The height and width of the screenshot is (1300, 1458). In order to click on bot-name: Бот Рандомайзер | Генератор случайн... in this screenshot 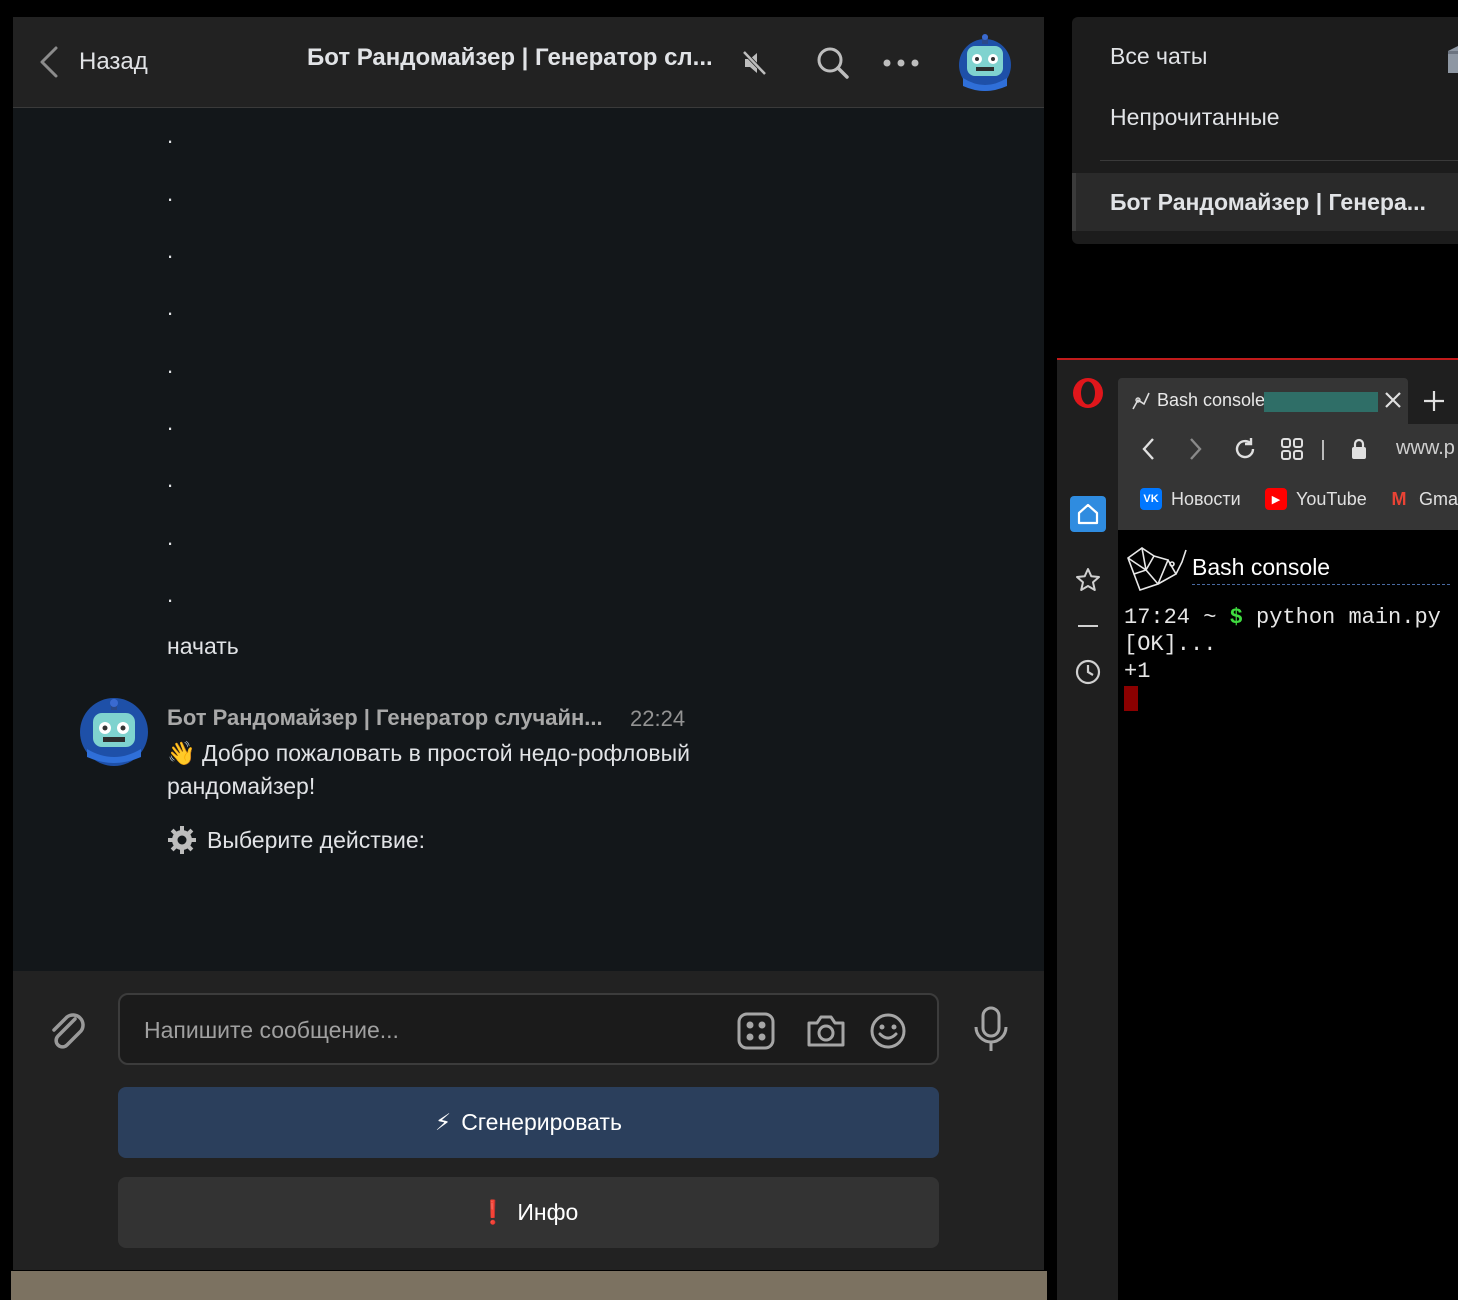, I will do `click(385, 718)`.